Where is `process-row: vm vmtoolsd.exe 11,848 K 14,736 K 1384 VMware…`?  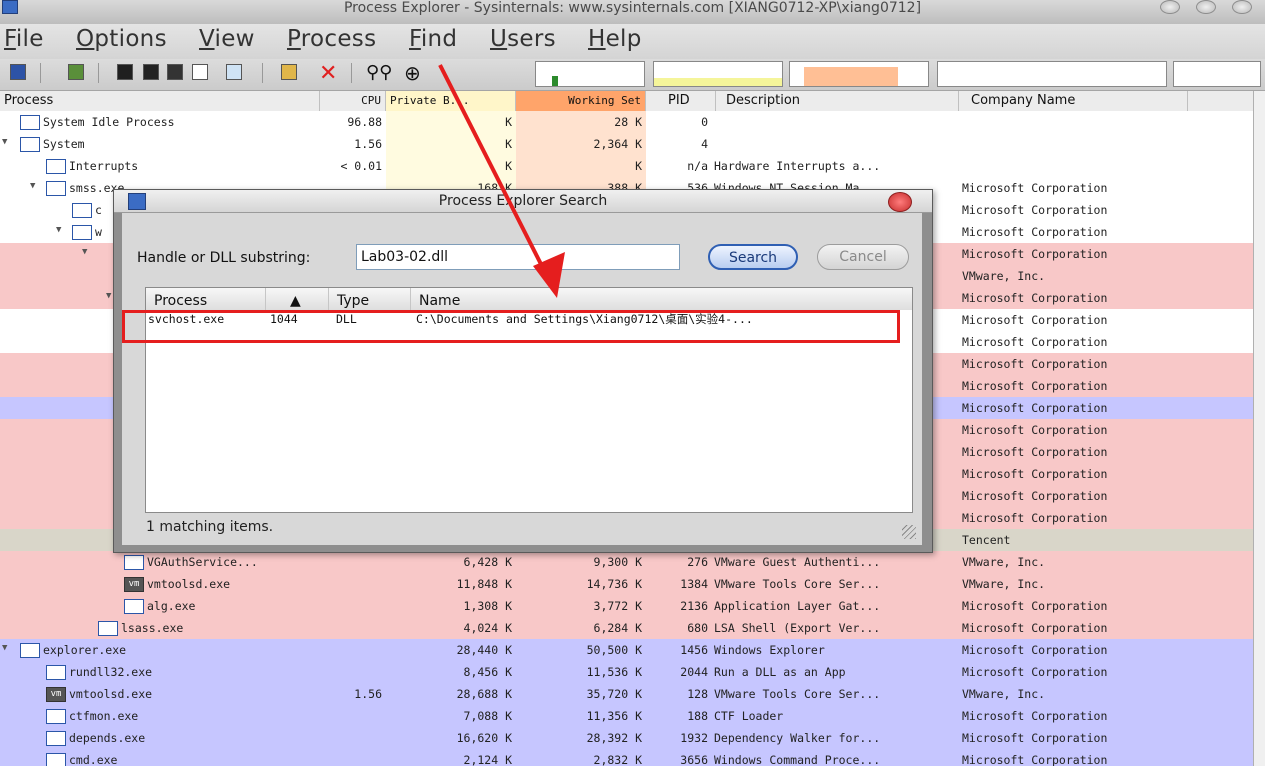 process-row: vm vmtoolsd.exe 11,848 K 14,736 K 1384 VMware… is located at coordinates (626, 584).